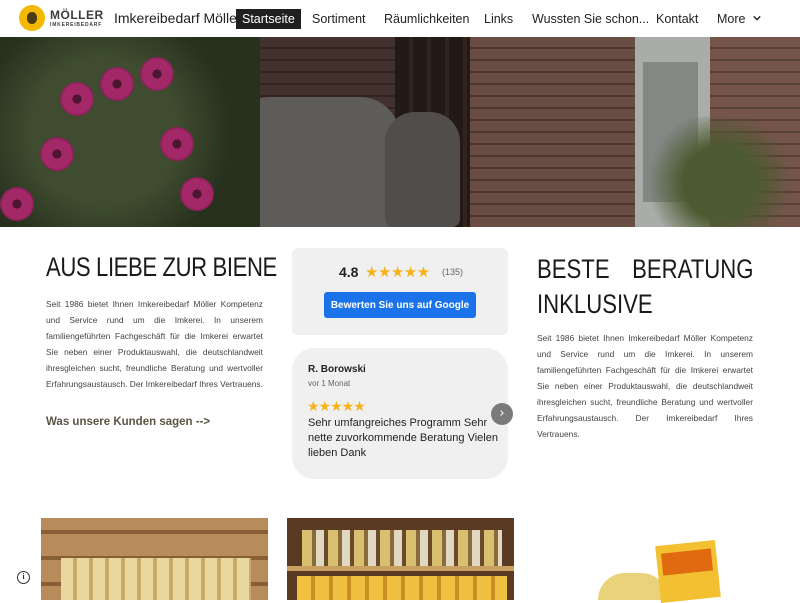  What do you see at coordinates (400, 305) in the screenshot?
I see `rate-on-google-button: Bewerten Sie uns auf Google` at bounding box center [400, 305].